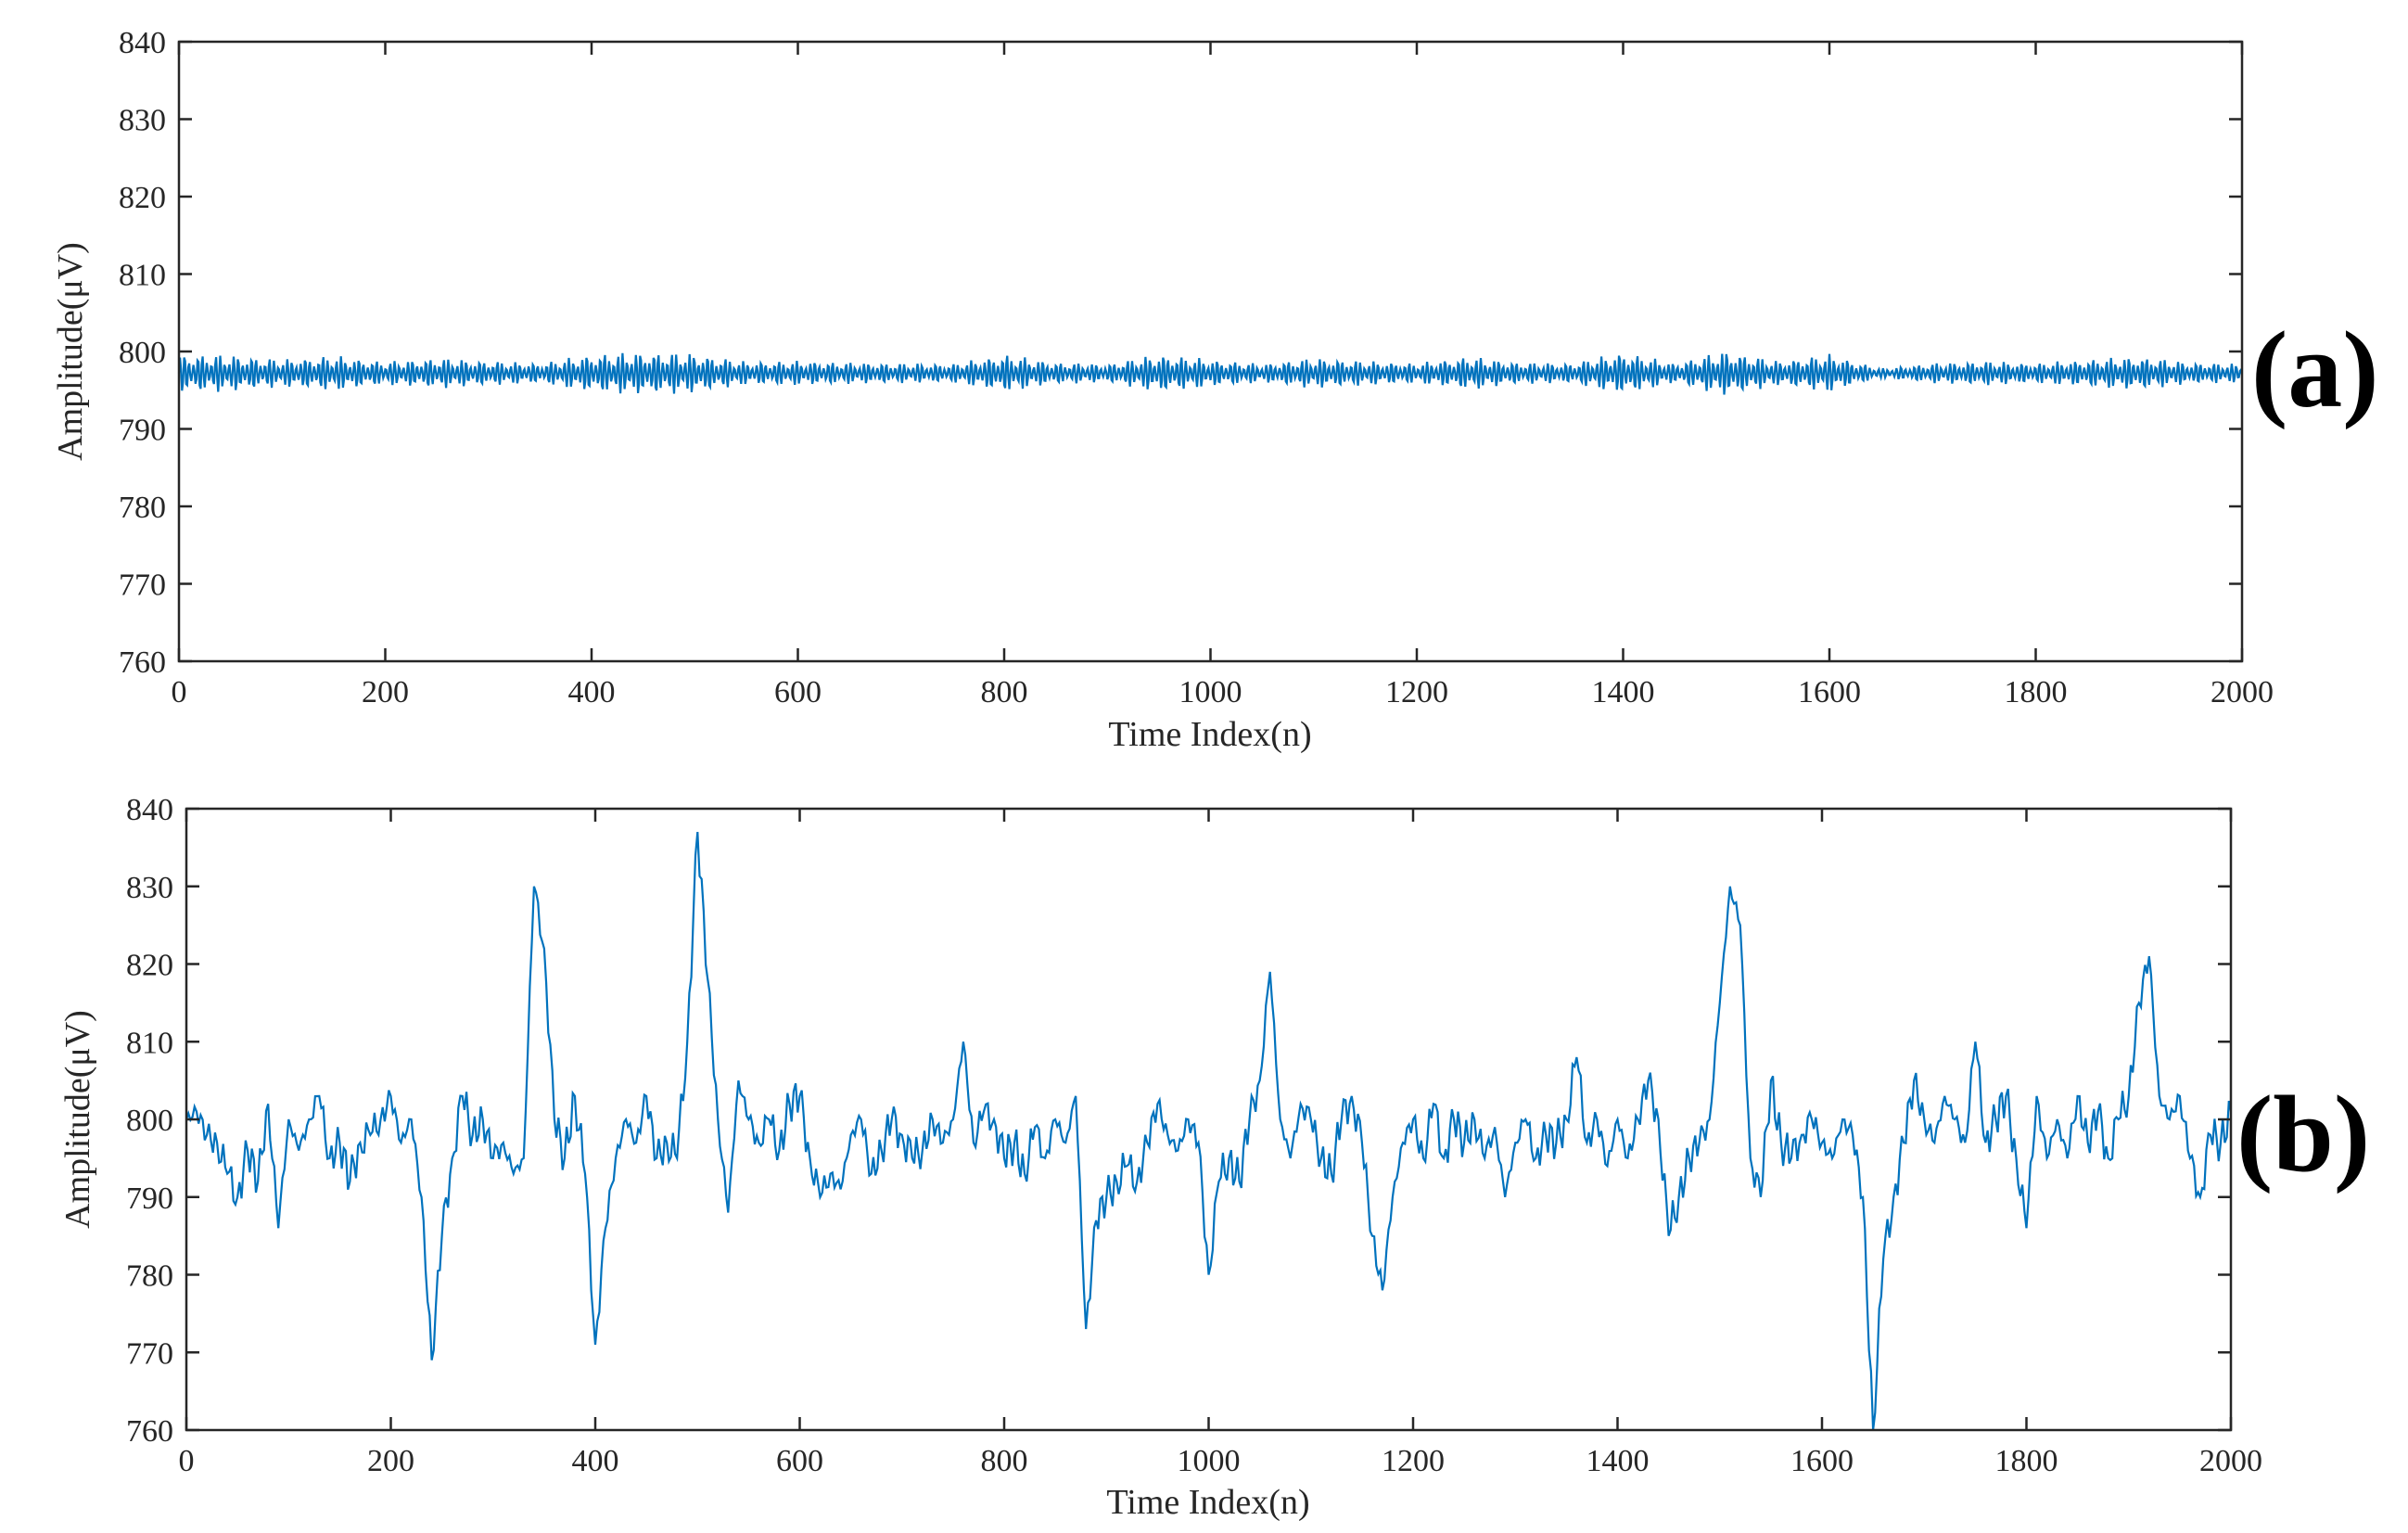 This screenshot has height=1533, width=2408. Describe the element at coordinates (1209, 734) in the screenshot. I see `panel-a-xlabel: Time Index(n)` at that location.